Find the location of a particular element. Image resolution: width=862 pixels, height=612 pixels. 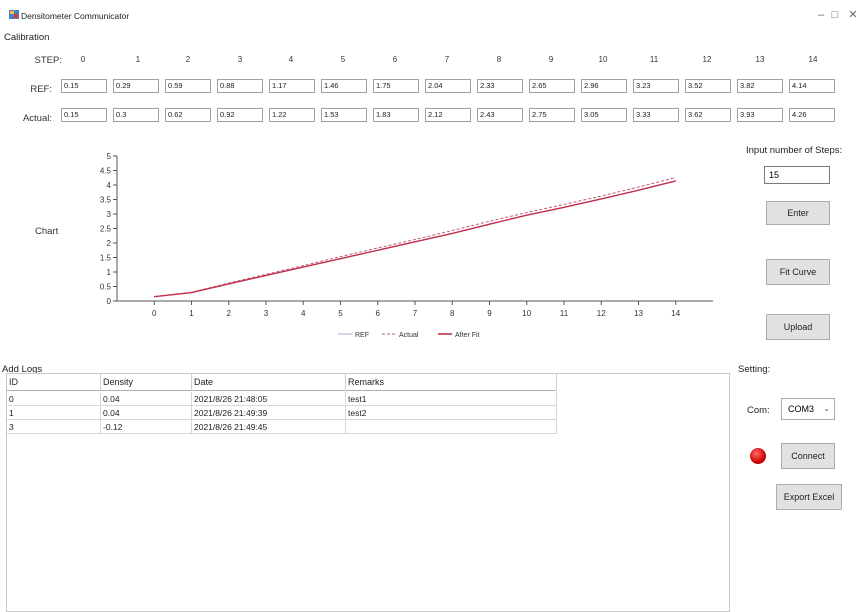

steps-input-label: Input number of Steps: is located at coordinates (794, 150).